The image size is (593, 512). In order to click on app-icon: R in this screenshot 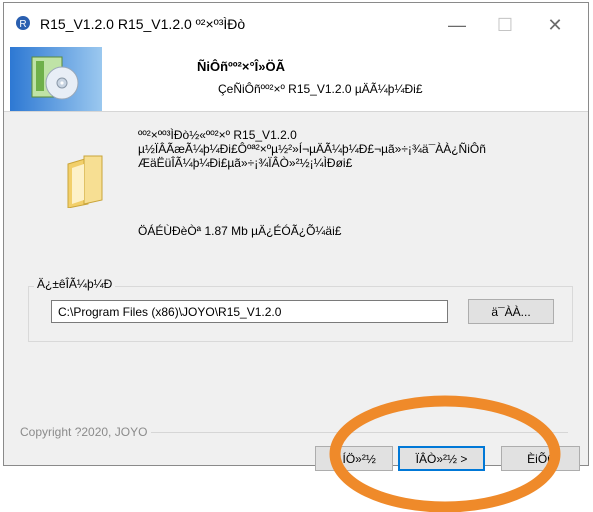, I will do `click(23, 23)`.